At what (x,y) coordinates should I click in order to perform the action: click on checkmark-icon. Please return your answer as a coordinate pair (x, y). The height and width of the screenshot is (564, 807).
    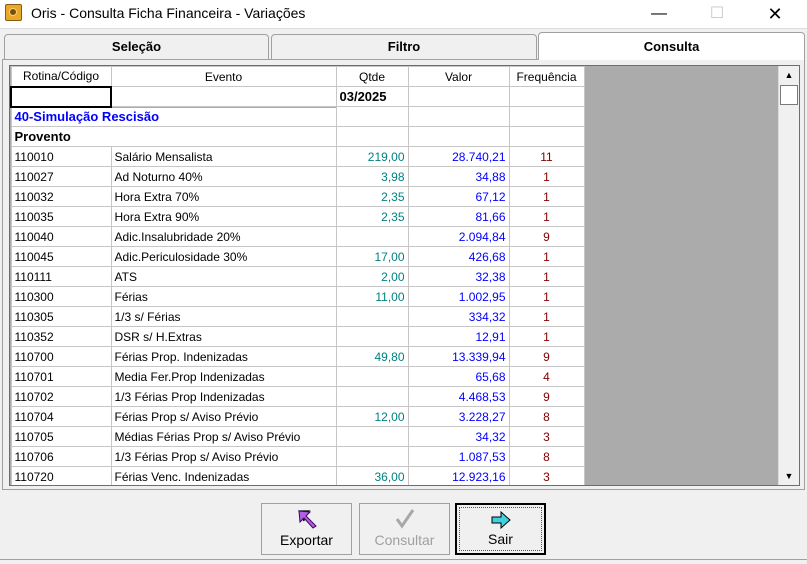
    Looking at the image, I should click on (404, 519).